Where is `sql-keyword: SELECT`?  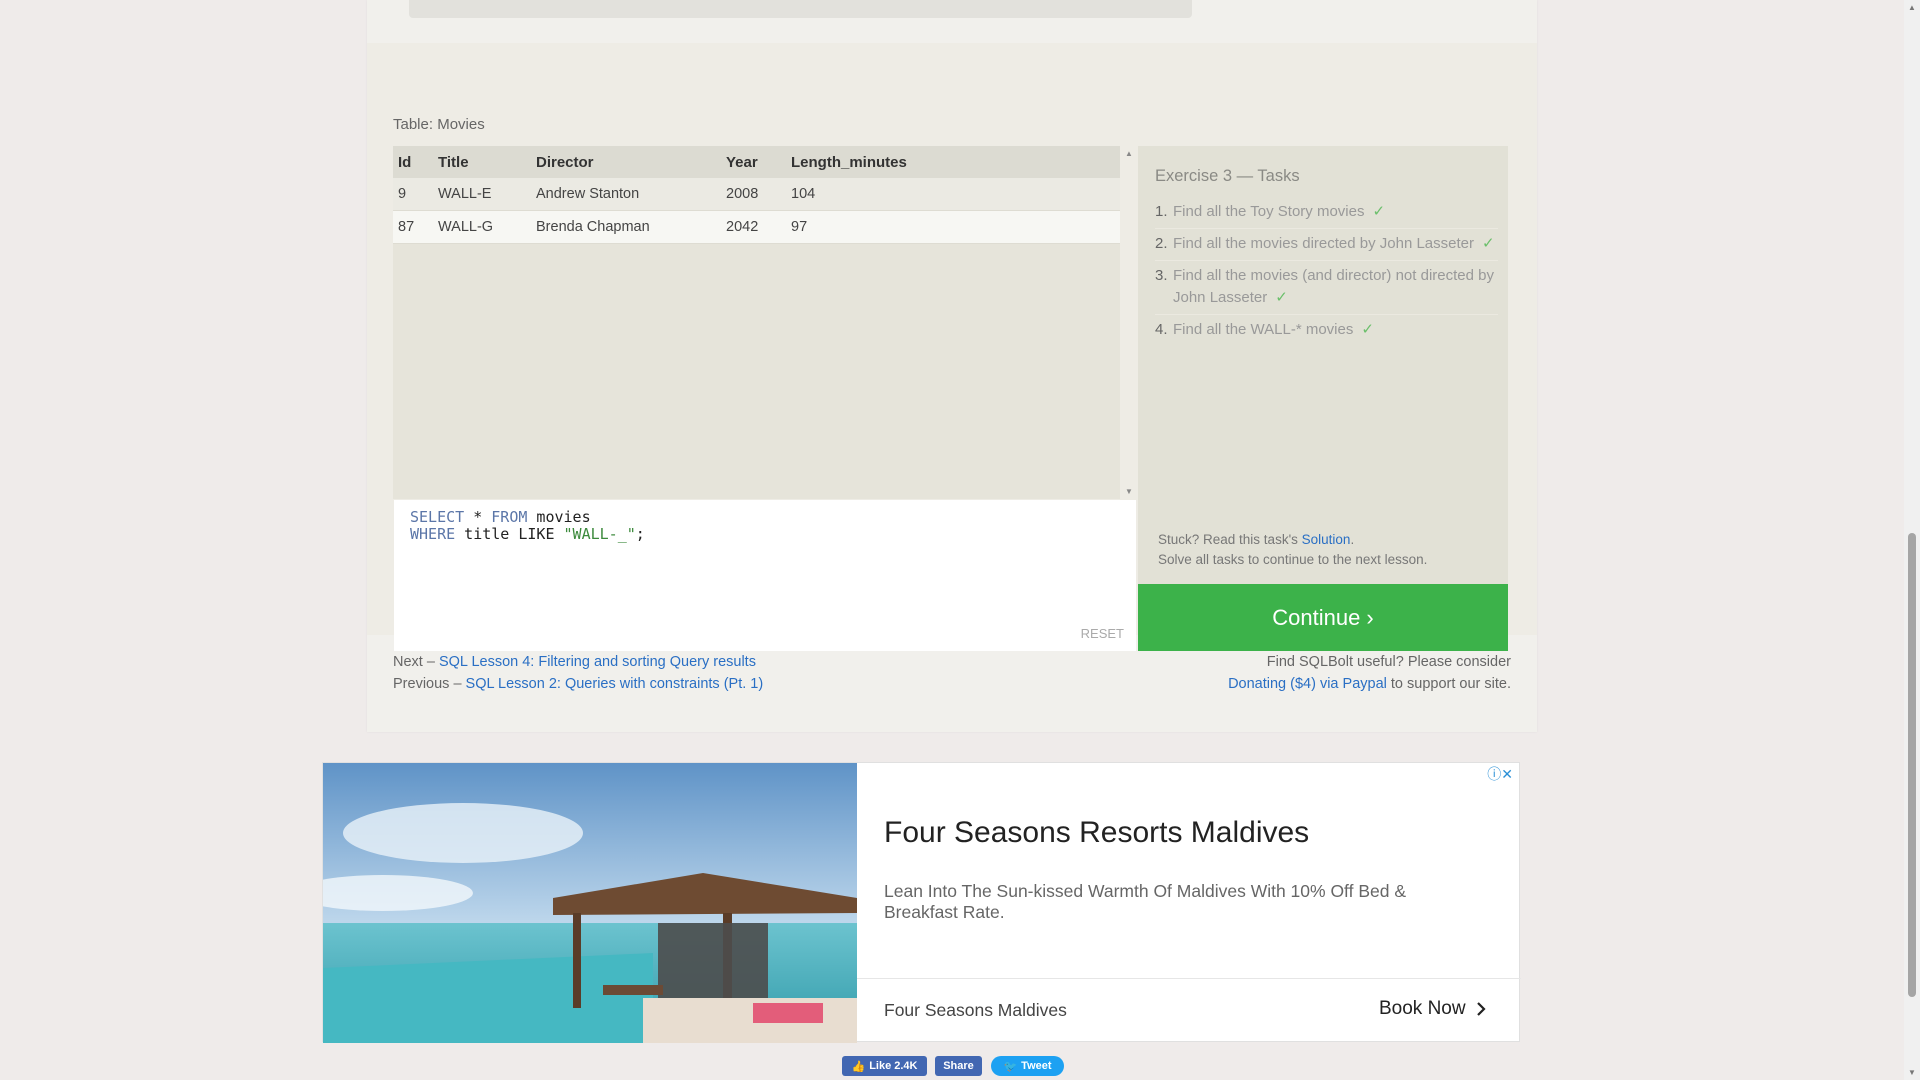
sql-keyword: SELECT is located at coordinates (437, 517).